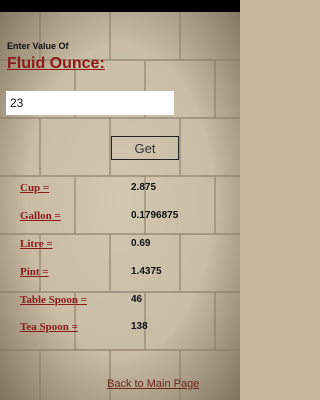 This screenshot has height=400, width=320. Describe the element at coordinates (139, 326) in the screenshot. I see `result-value-tea-spoon: 138` at that location.